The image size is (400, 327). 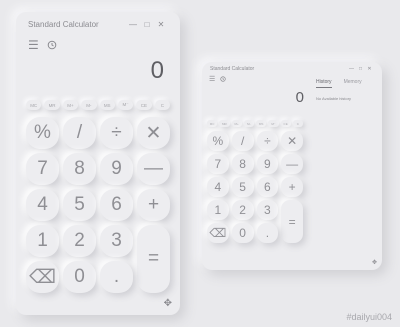 What do you see at coordinates (334, 98) in the screenshot?
I see `history-empty-message: No Available history` at bounding box center [334, 98].